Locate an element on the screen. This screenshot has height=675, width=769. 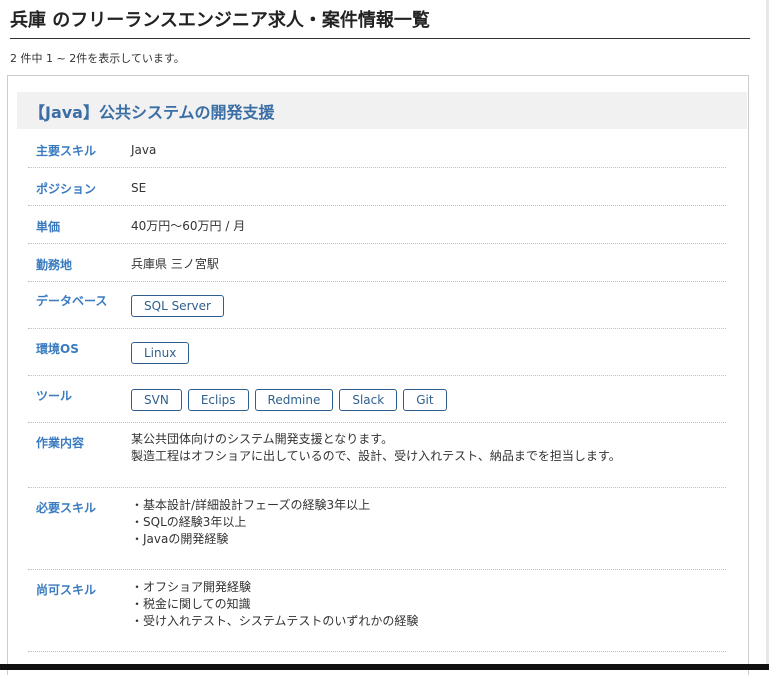
tools-label: ツール is located at coordinates (54, 396).